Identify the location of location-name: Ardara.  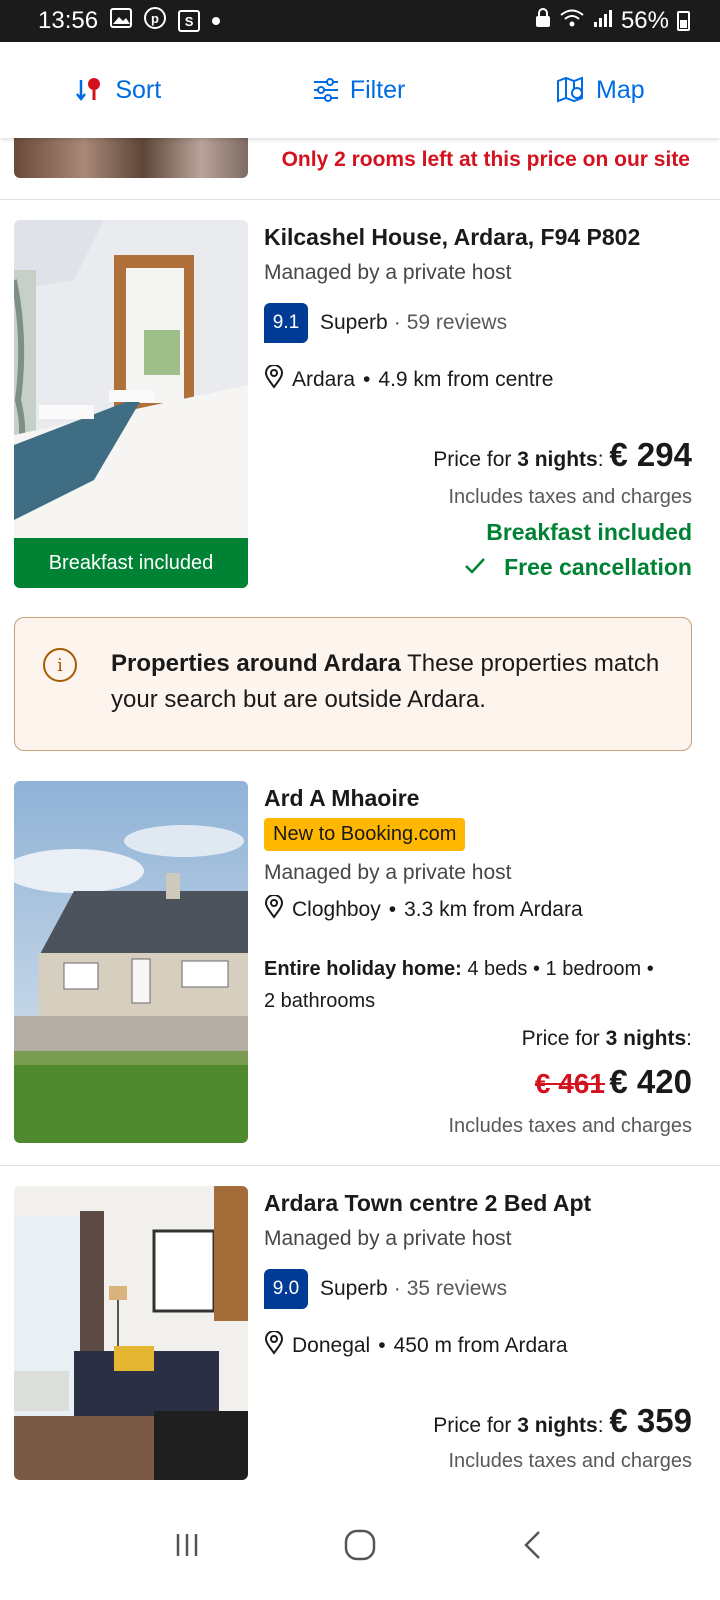
(324, 379).